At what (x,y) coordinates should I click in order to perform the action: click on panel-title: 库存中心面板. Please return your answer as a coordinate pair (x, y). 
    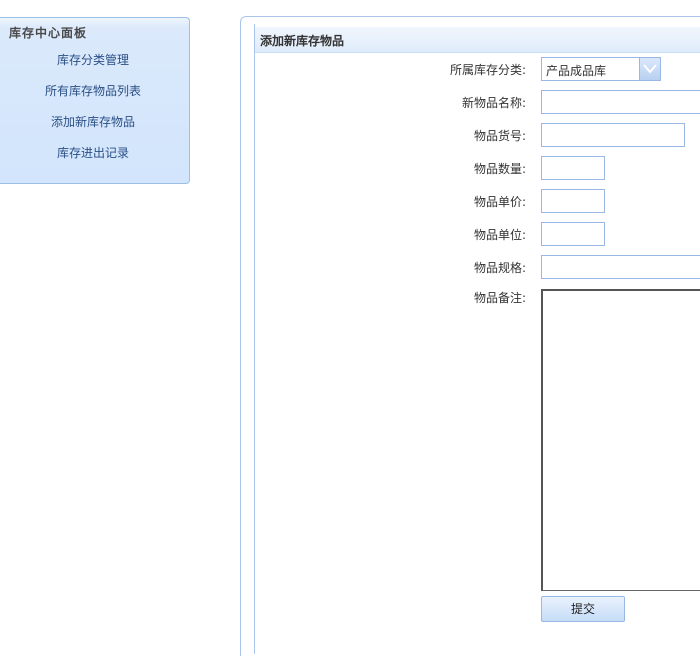
    Looking at the image, I should click on (48, 33).